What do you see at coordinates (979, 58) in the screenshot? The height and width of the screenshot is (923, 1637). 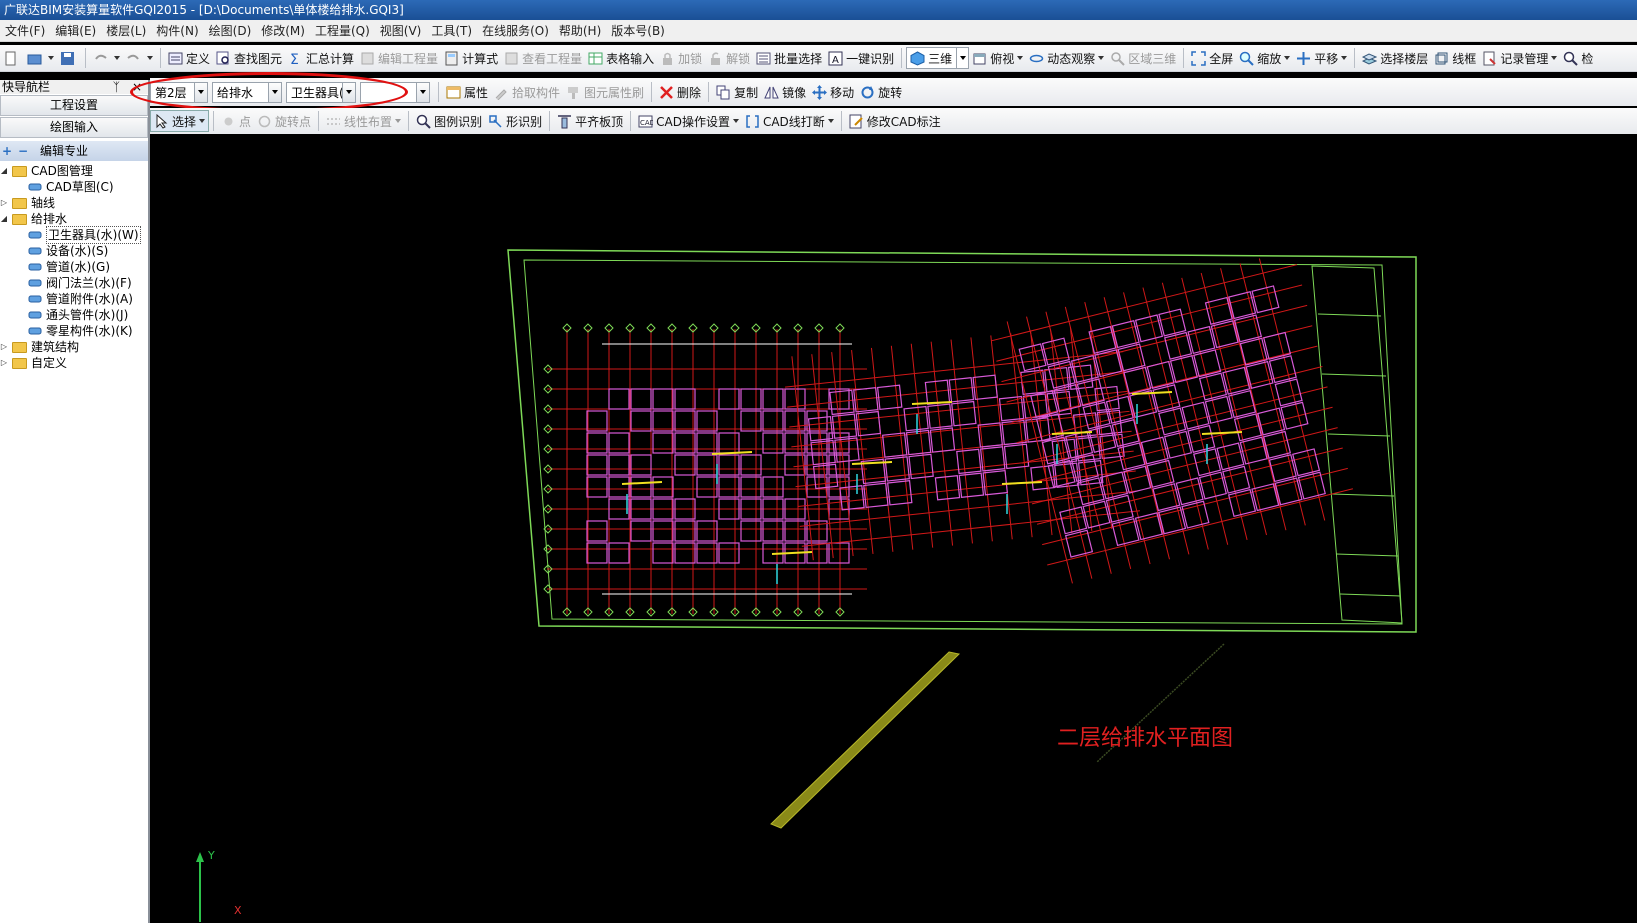 I see `top-view-icon` at bounding box center [979, 58].